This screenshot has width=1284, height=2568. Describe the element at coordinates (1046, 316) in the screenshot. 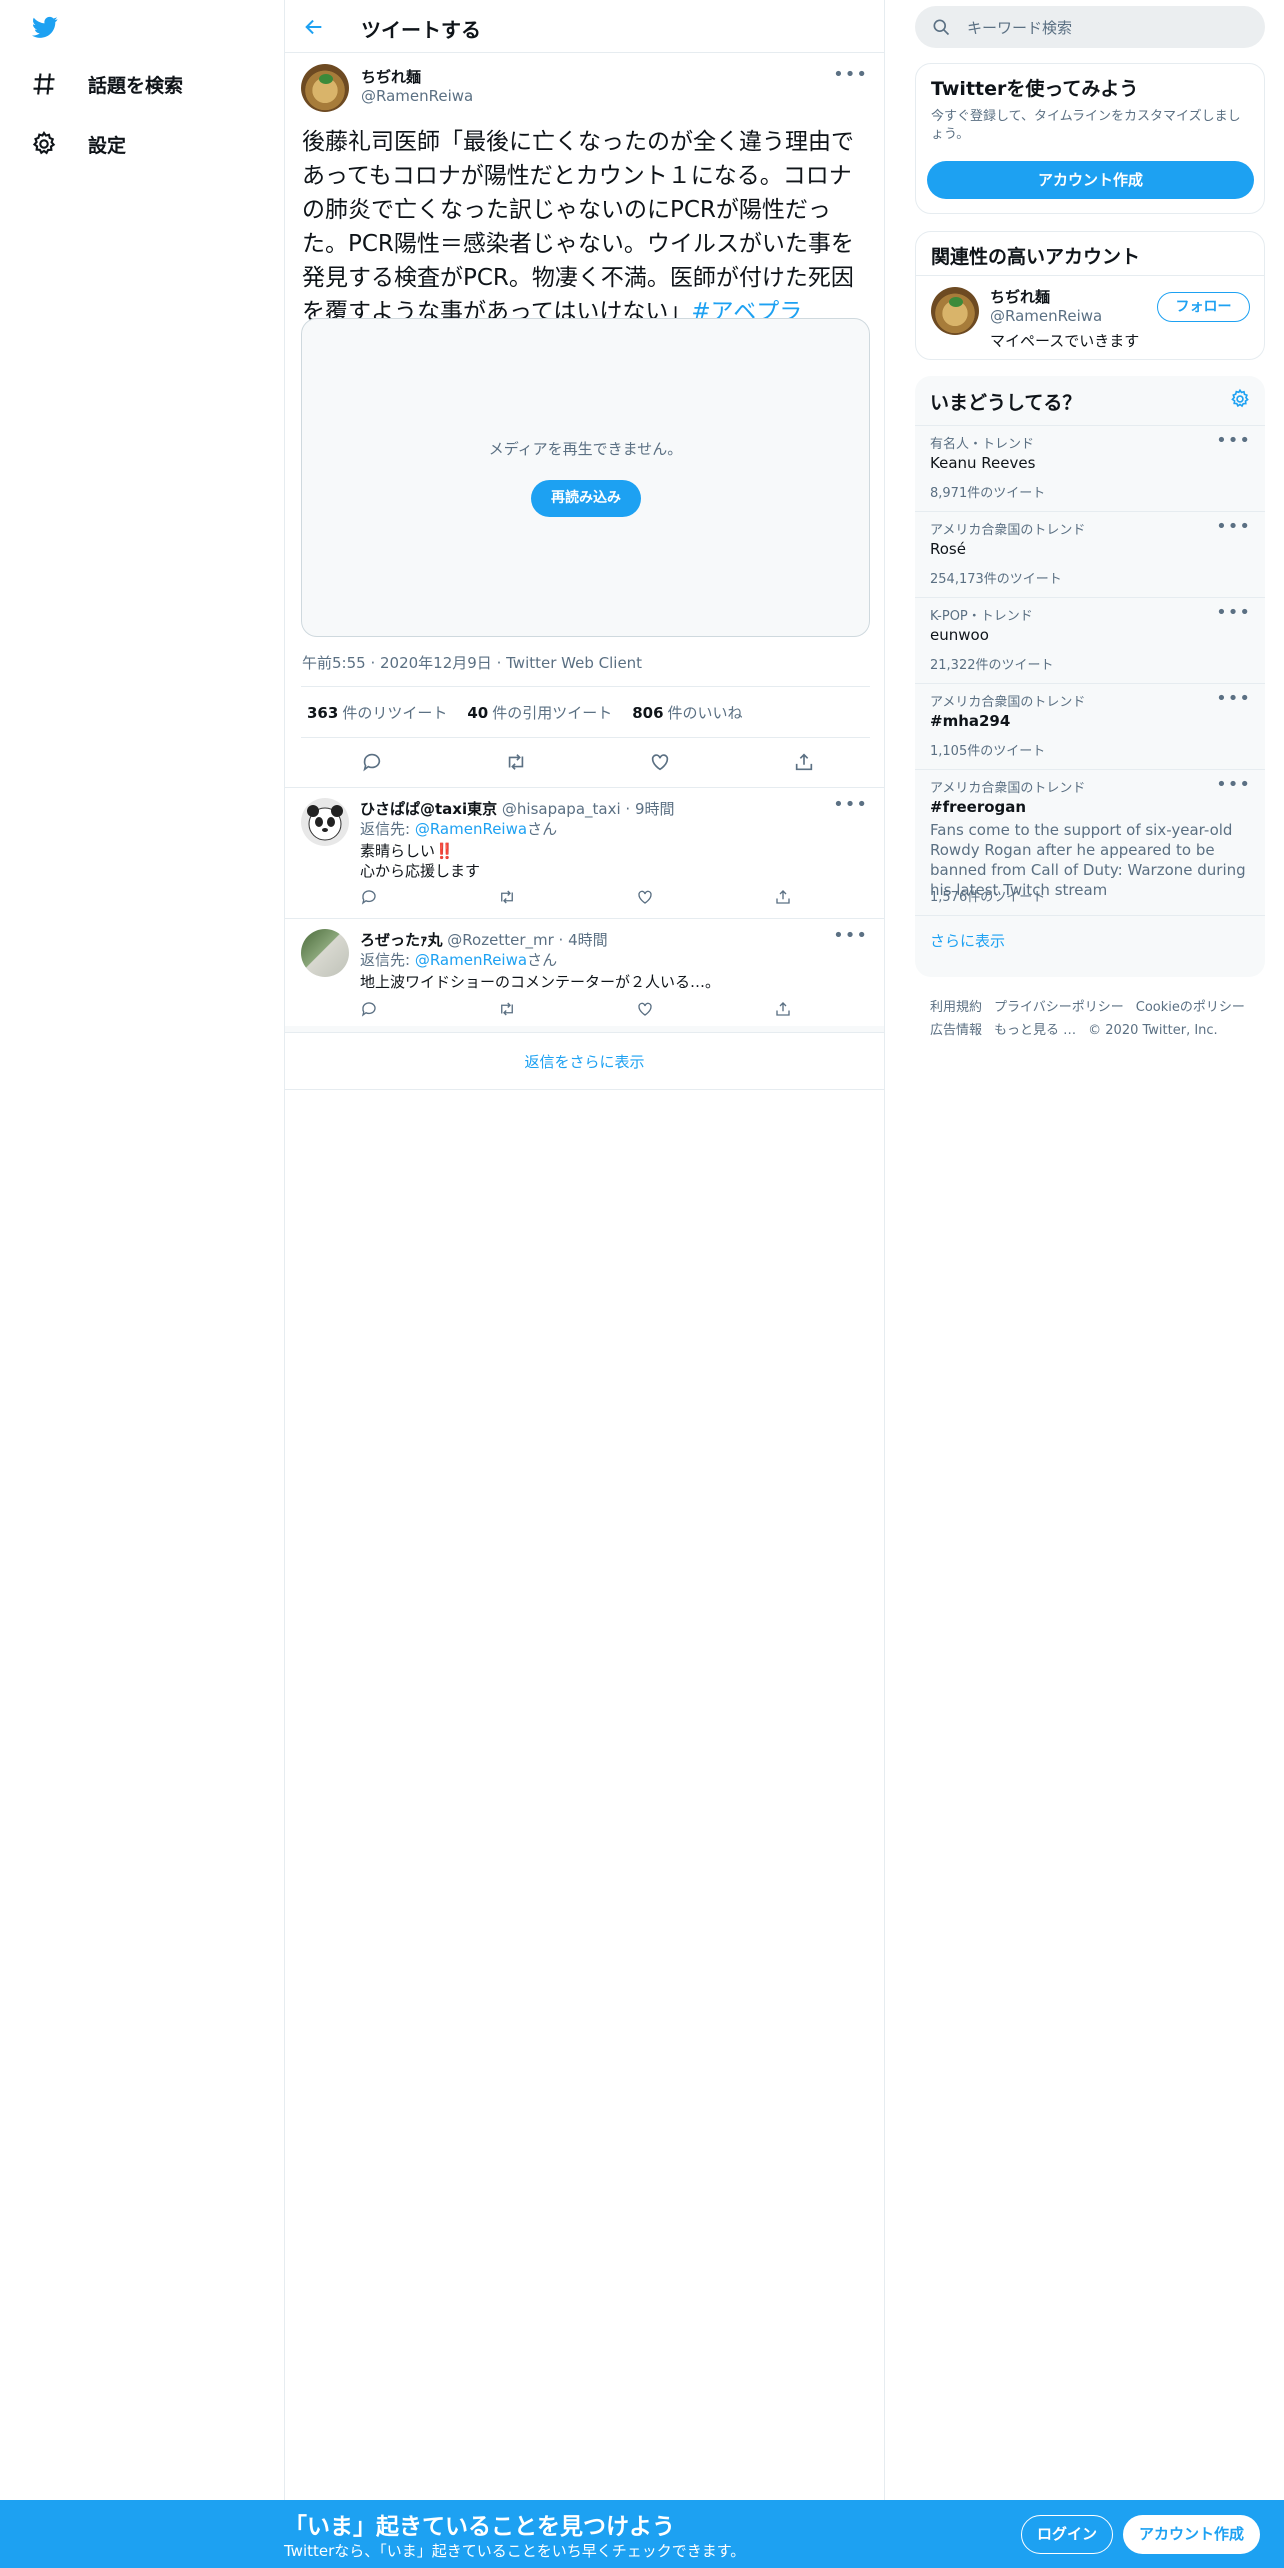

I see `related-handle: @RamenReiwa` at that location.